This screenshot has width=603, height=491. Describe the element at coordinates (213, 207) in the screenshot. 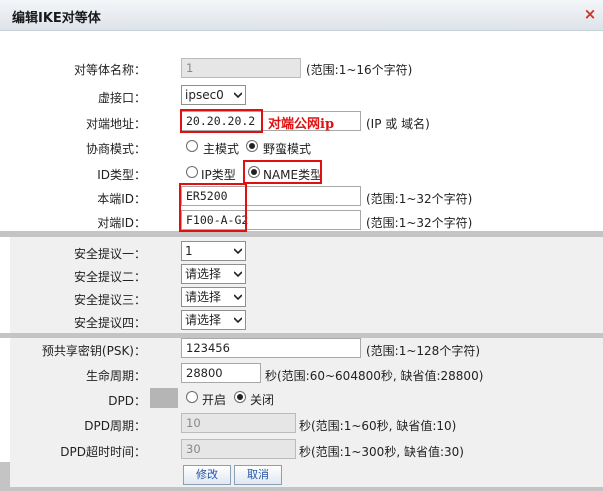

I see `id-fields-highlight` at that location.